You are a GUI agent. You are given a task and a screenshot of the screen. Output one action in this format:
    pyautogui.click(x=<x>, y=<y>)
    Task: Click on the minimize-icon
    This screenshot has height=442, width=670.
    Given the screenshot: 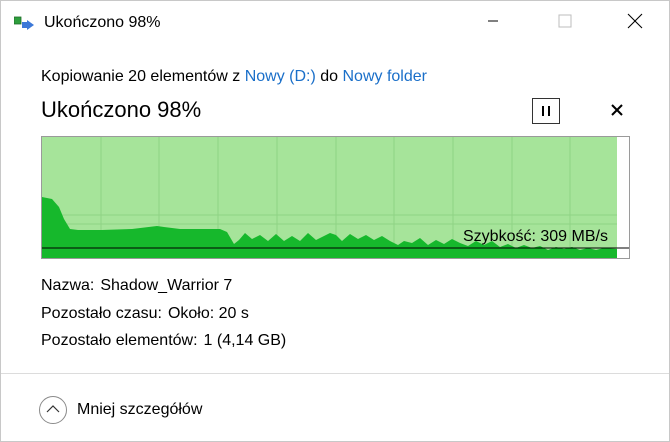 What is the action you would take?
    pyautogui.click(x=493, y=23)
    